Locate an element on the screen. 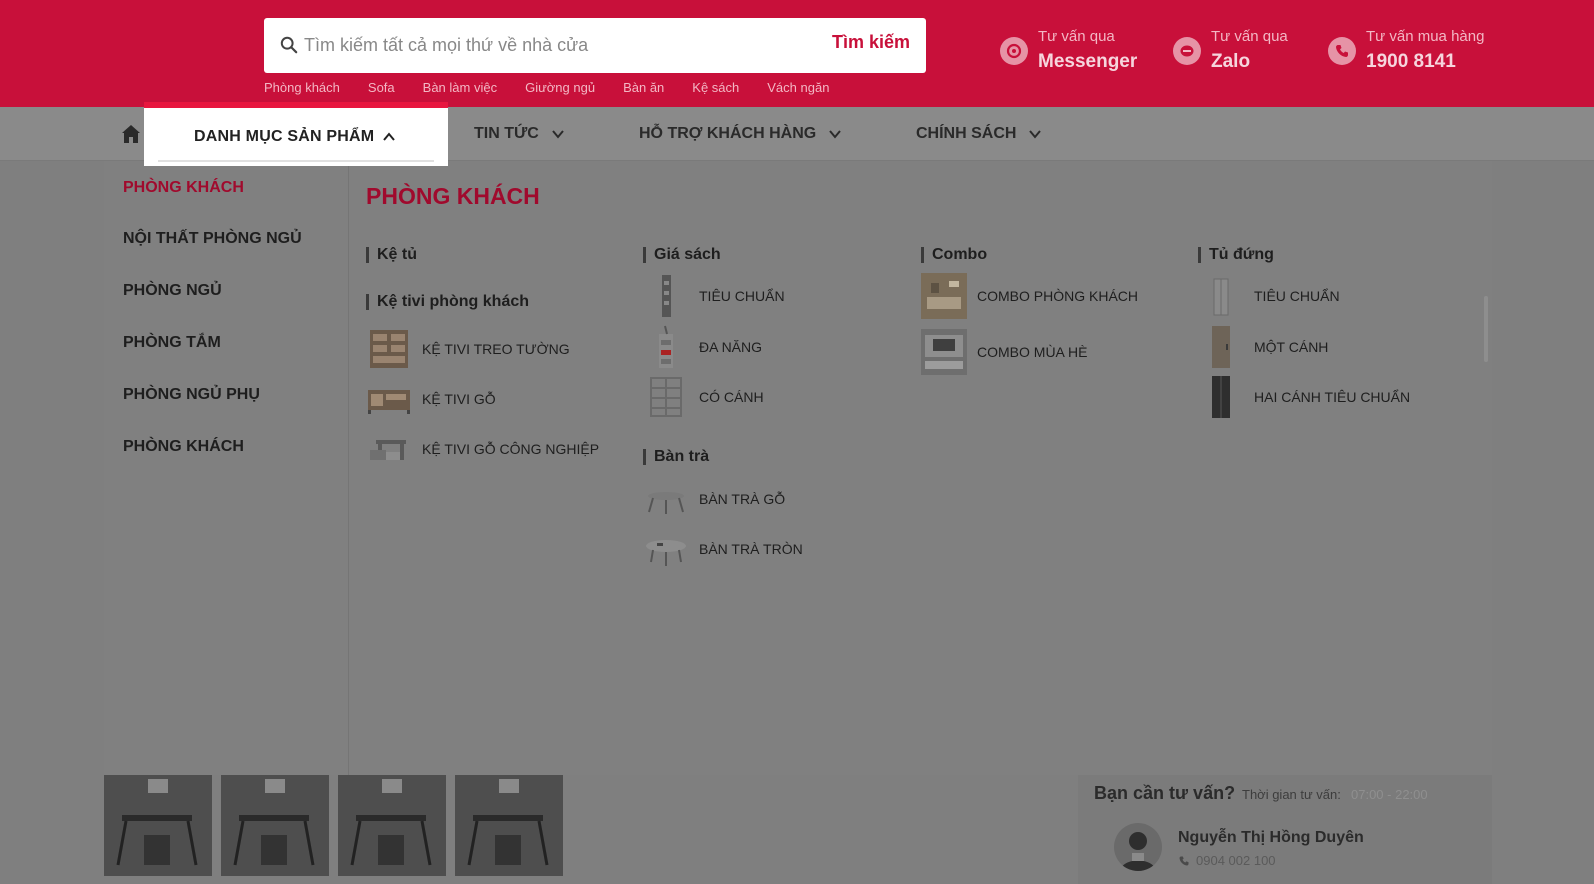 The image size is (1594, 884). menu-item-label: CÓ CÁNH is located at coordinates (731, 397).